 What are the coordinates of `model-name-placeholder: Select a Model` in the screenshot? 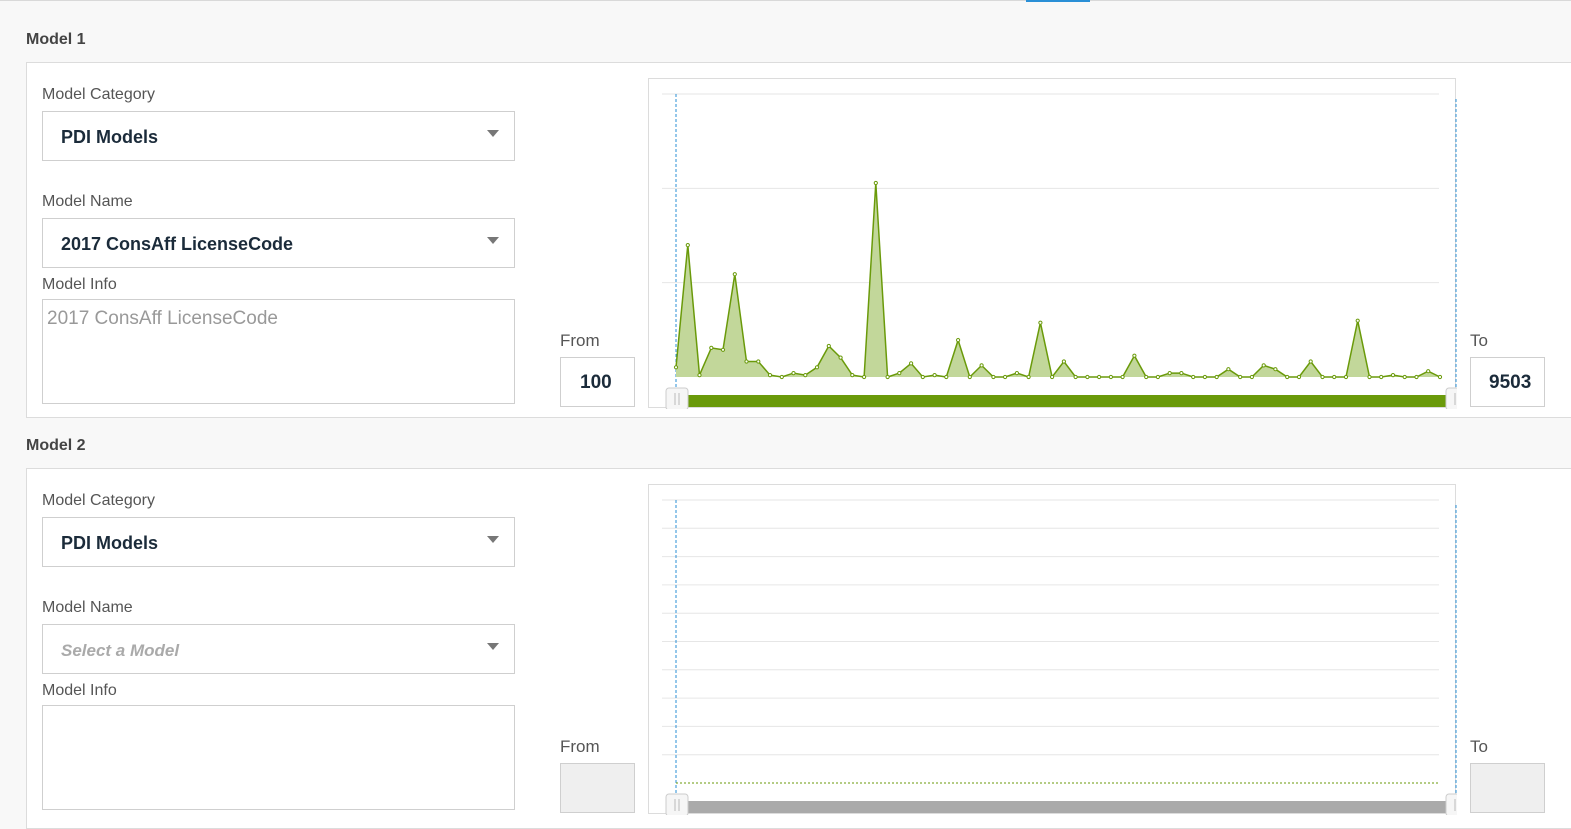 It's located at (120, 650).